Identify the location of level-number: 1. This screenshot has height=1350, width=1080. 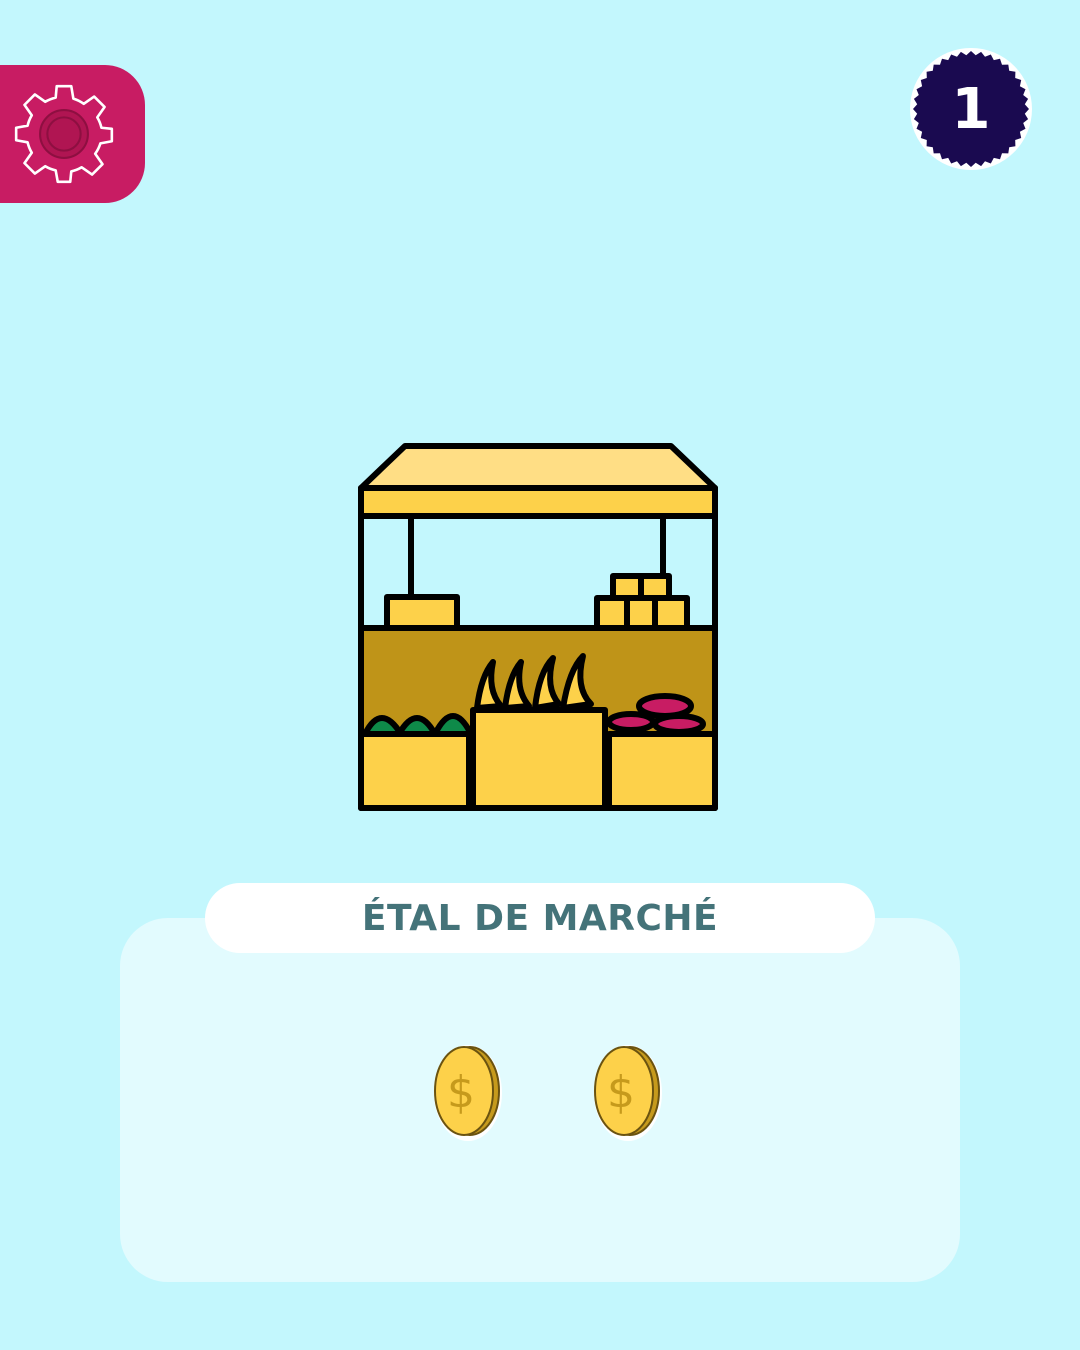
(971, 109).